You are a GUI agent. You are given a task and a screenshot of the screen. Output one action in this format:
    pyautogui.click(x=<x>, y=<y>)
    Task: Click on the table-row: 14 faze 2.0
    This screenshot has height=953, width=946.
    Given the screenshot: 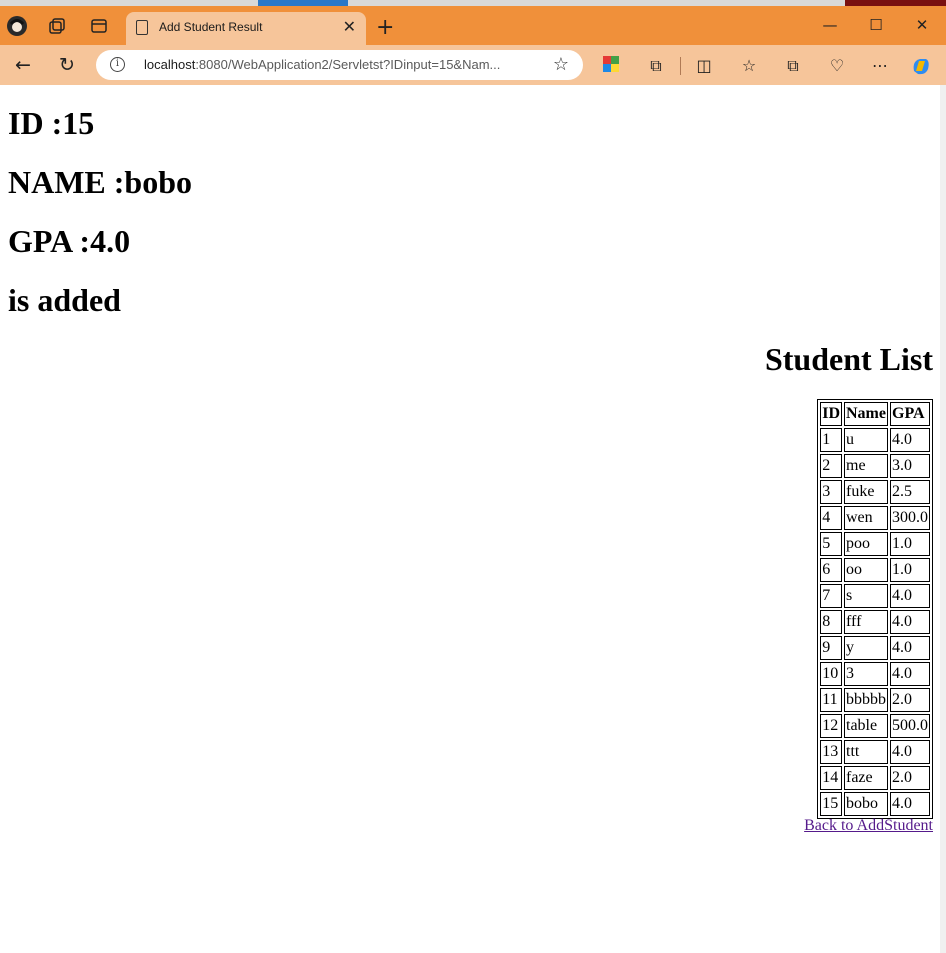 What is the action you would take?
    pyautogui.click(x=875, y=778)
    